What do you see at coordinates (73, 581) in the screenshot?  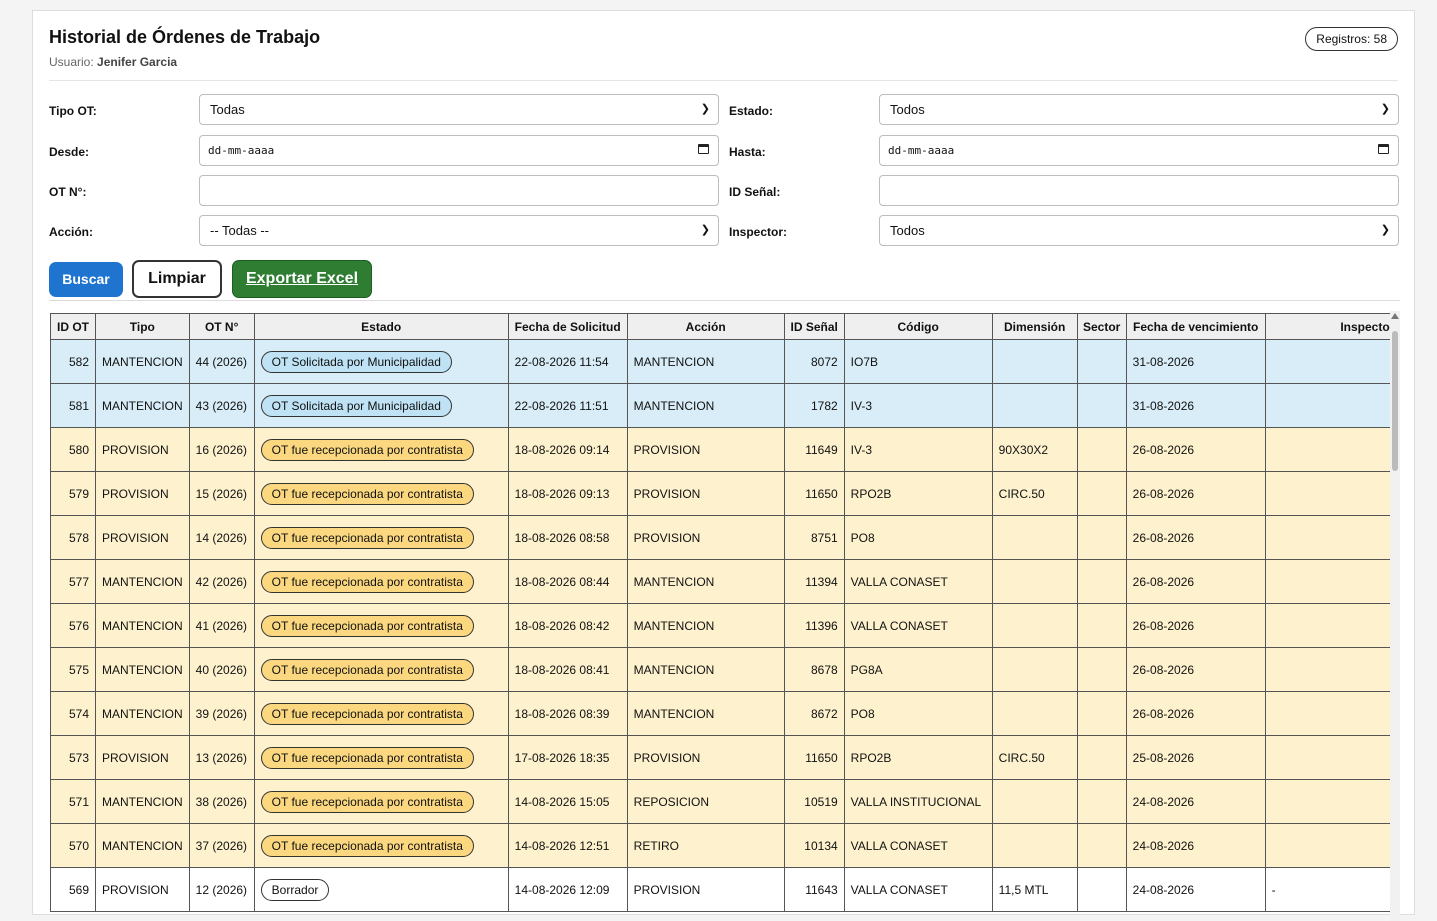 I see `id-ot-cell: 577` at bounding box center [73, 581].